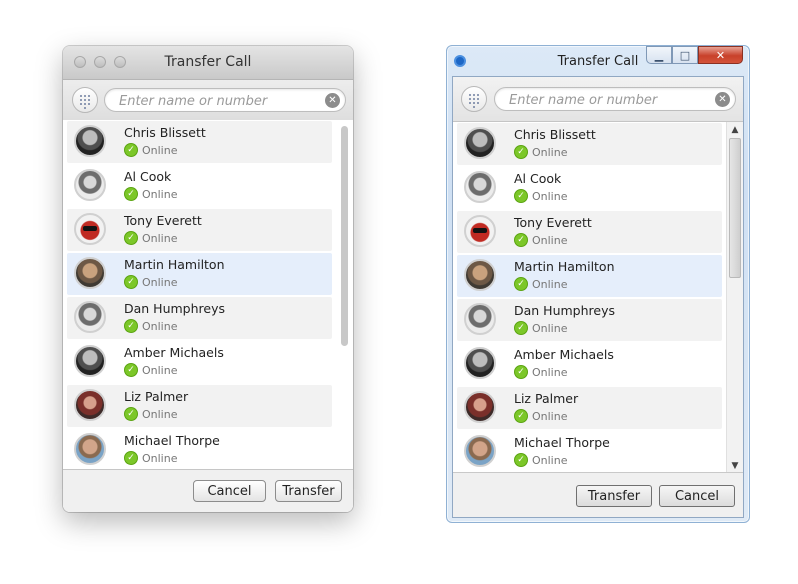 The image size is (798, 584). I want to click on contact-name: Martin Hamilton, so click(564, 266).